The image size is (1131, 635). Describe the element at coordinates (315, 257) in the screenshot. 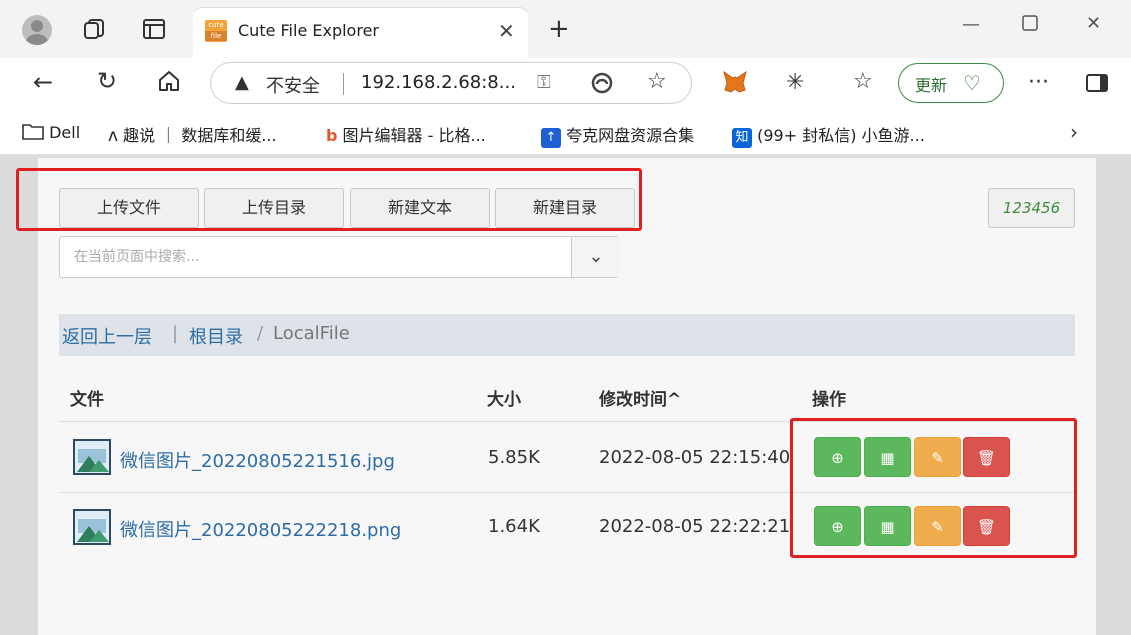

I see `search-input` at that location.